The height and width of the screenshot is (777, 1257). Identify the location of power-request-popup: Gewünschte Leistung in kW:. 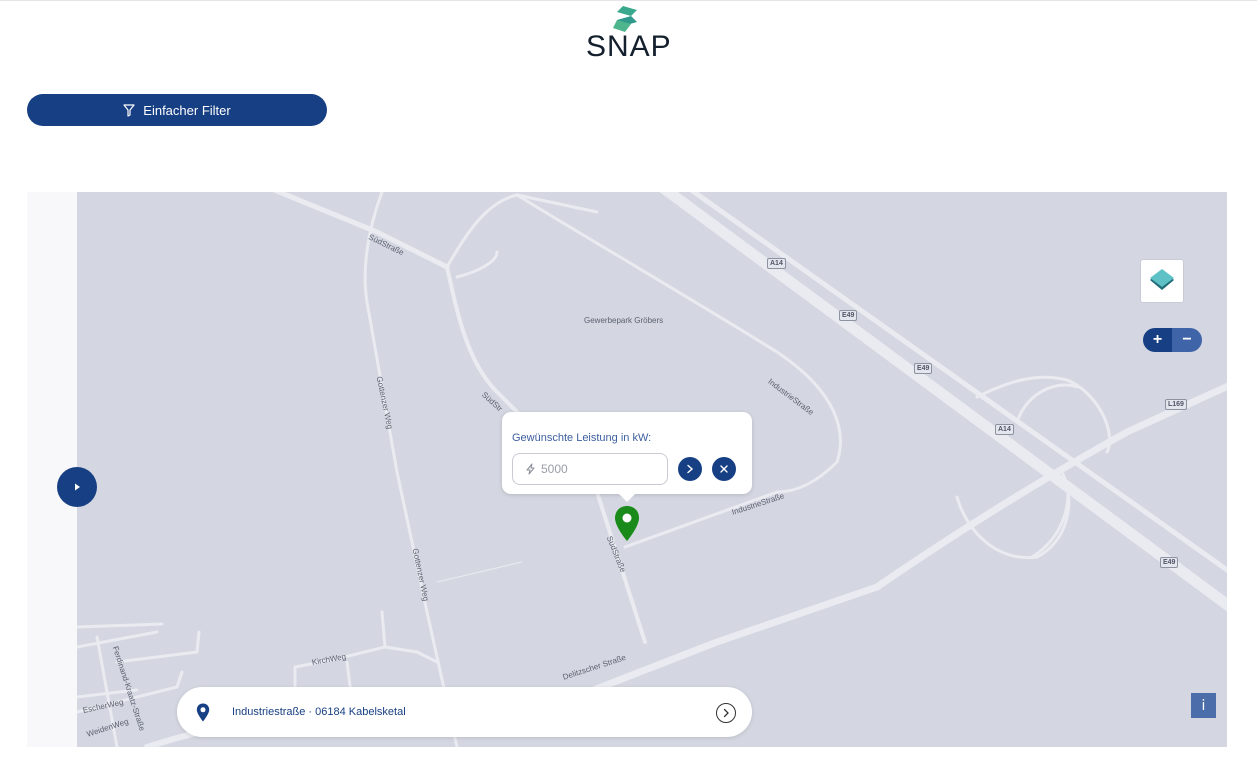
(627, 457).